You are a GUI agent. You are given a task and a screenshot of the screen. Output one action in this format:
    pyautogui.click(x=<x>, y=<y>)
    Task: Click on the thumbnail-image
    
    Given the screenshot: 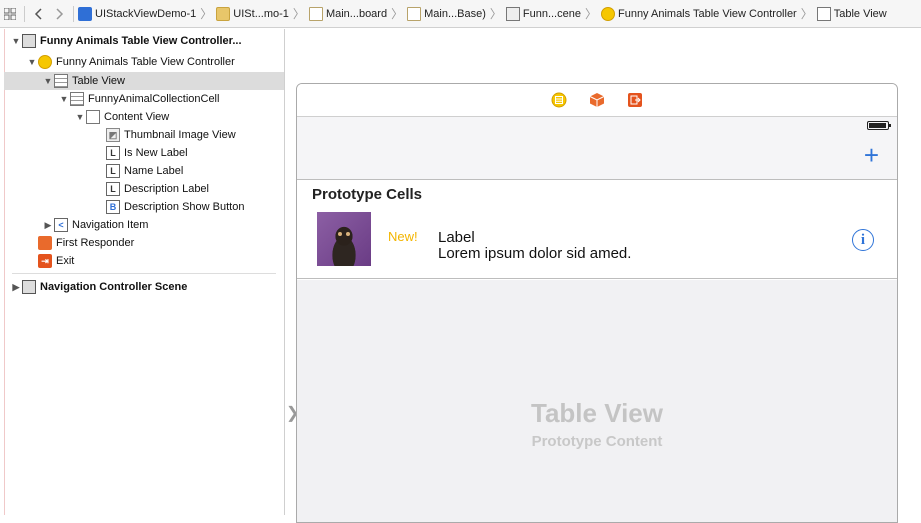 What is the action you would take?
    pyautogui.click(x=344, y=239)
    